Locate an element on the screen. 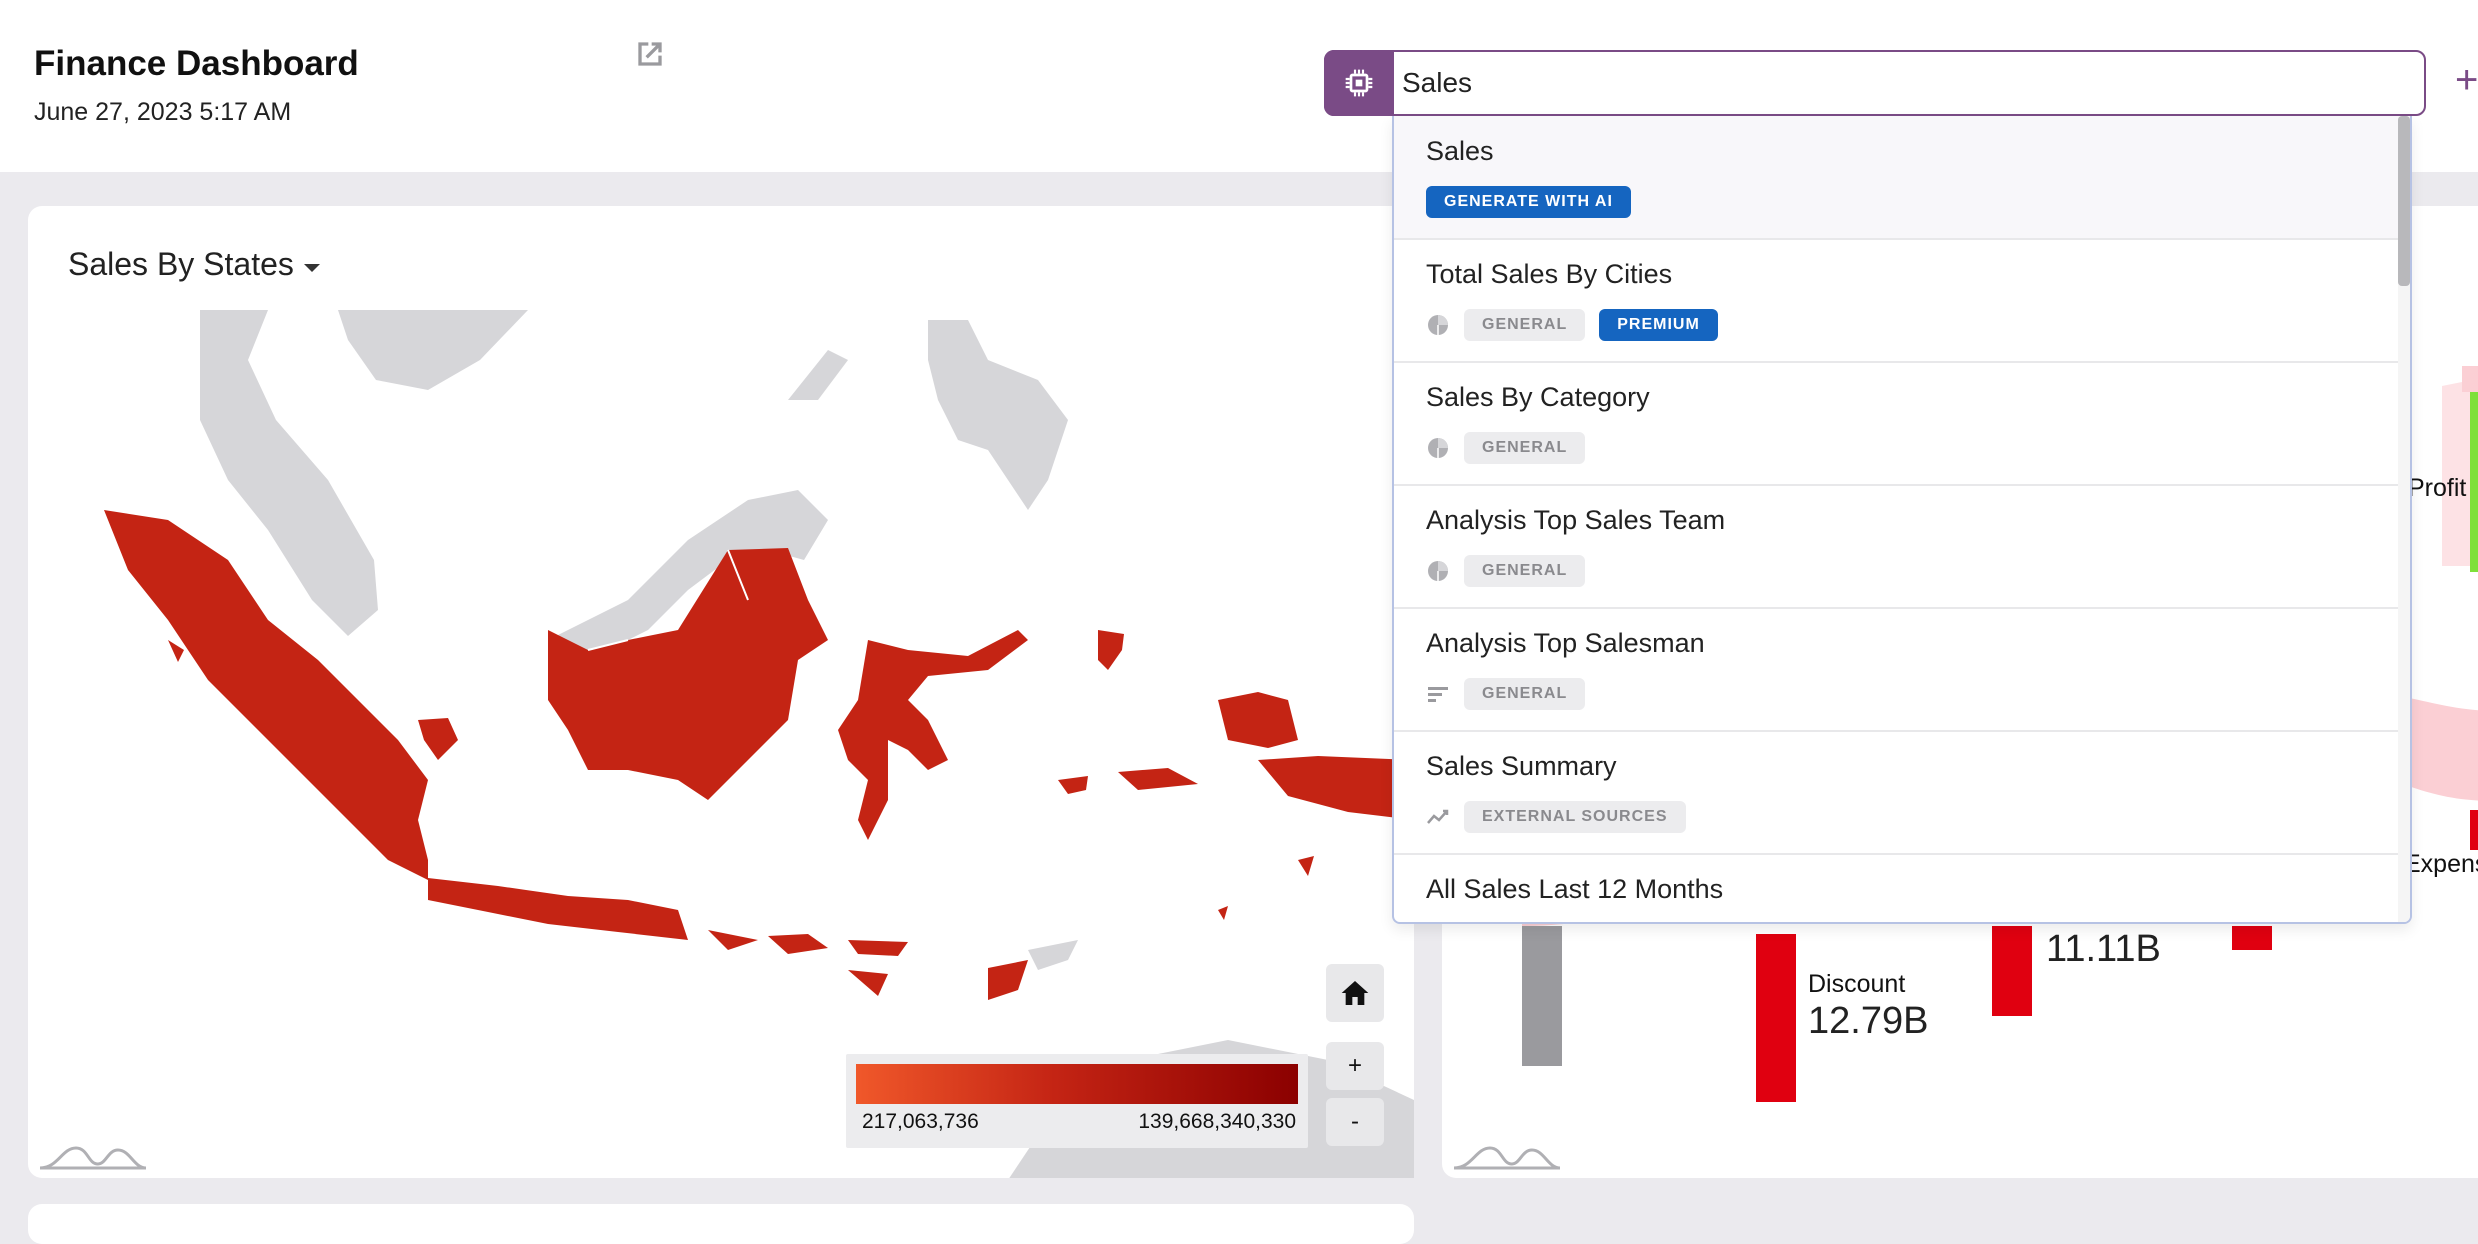 The height and width of the screenshot is (1244, 2478). zoom-out-button: - is located at coordinates (1355, 1122).